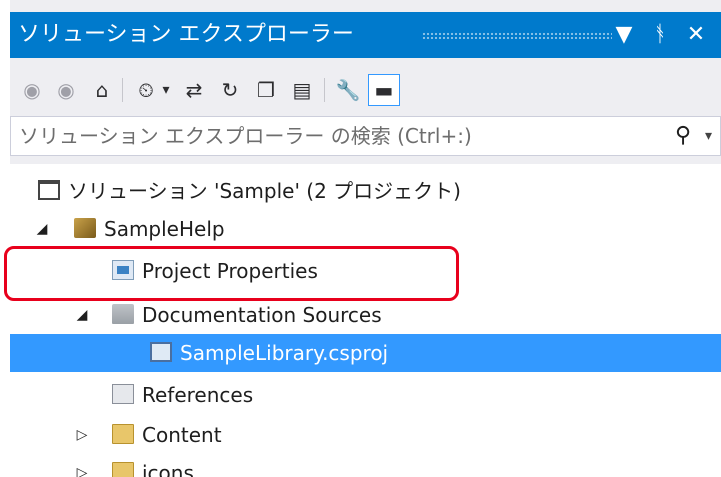  I want to click on tree-item-label: SampleLibrary.csproj, so click(284, 353).